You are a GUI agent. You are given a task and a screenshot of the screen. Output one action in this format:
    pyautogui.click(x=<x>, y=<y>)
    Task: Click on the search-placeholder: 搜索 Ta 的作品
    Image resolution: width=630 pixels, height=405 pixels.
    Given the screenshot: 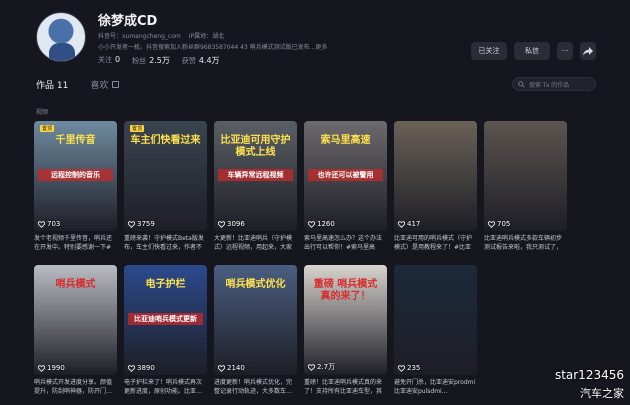 What is the action you would take?
    pyautogui.click(x=549, y=85)
    